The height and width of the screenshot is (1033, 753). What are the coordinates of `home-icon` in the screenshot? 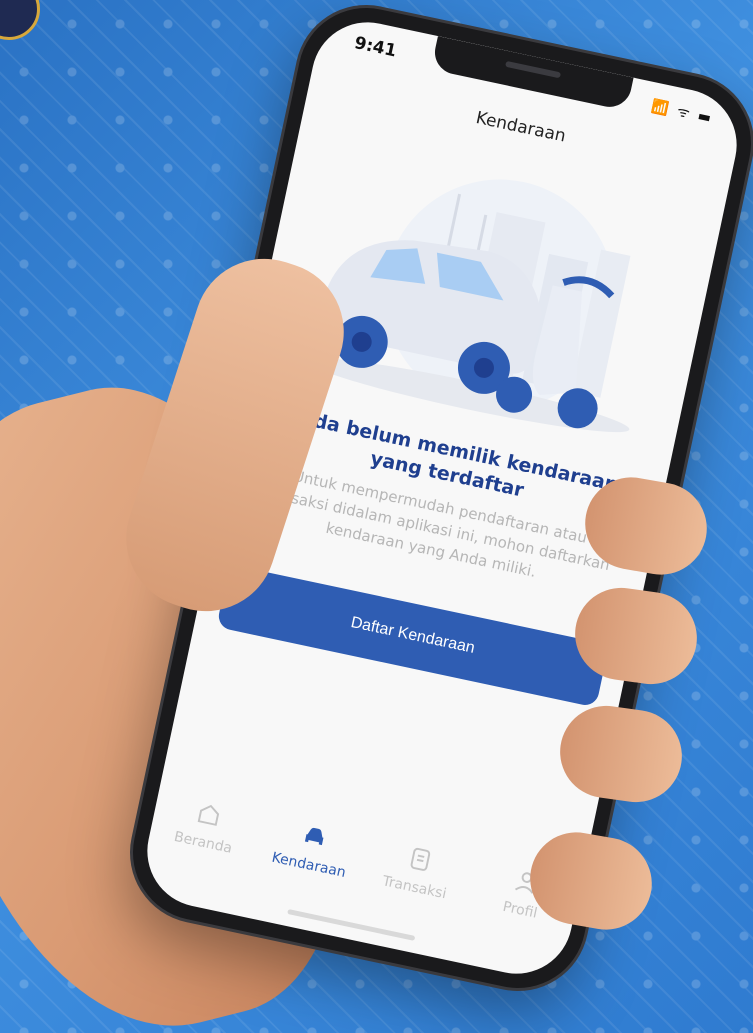 It's located at (208, 815).